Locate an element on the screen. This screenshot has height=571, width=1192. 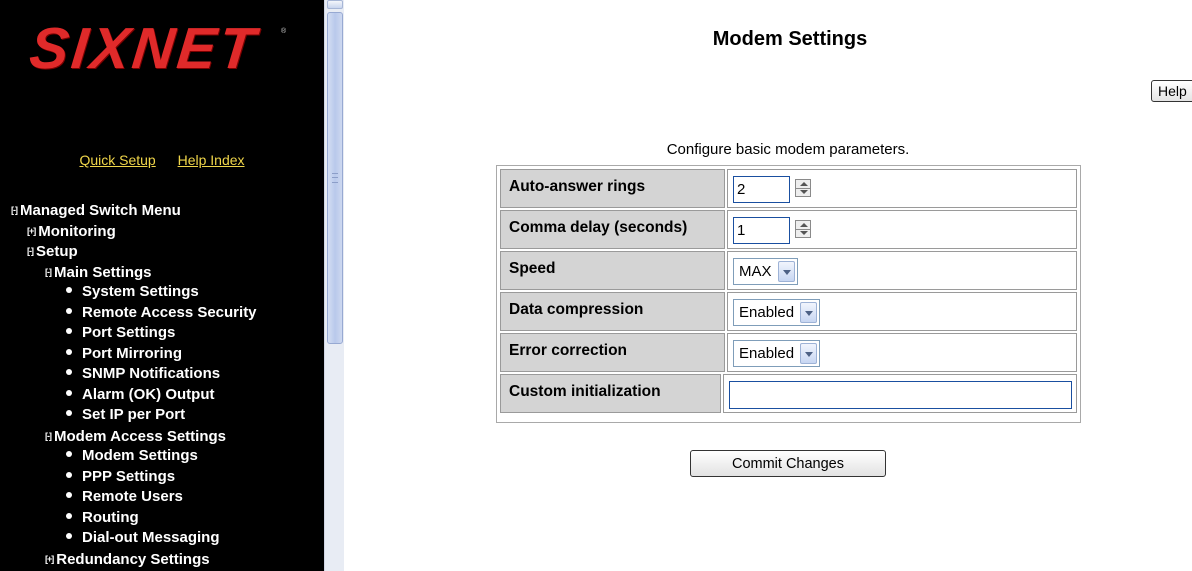
menu-item-label: Port Settings is located at coordinates (129, 332).